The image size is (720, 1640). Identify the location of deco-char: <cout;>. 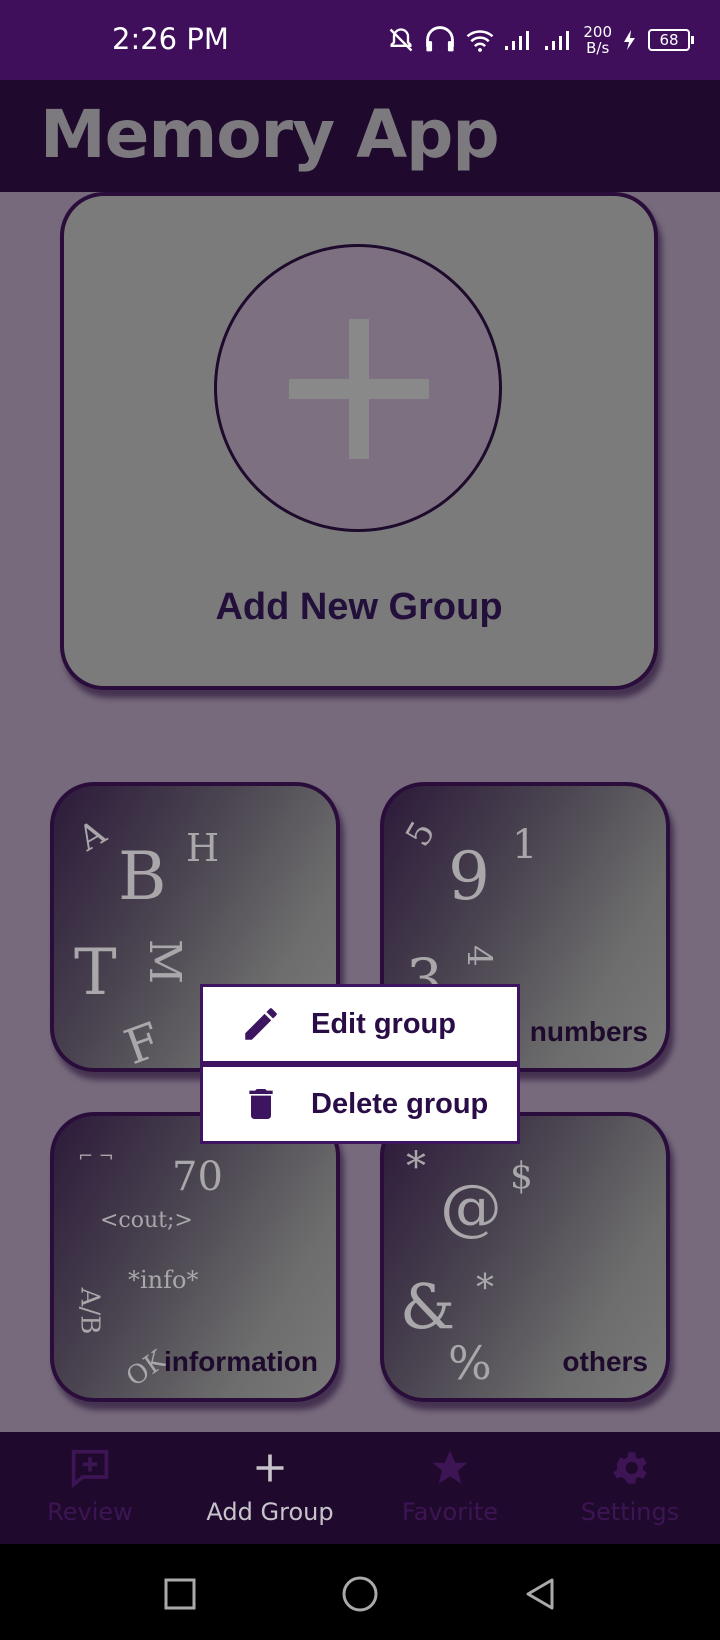
(146, 1220).